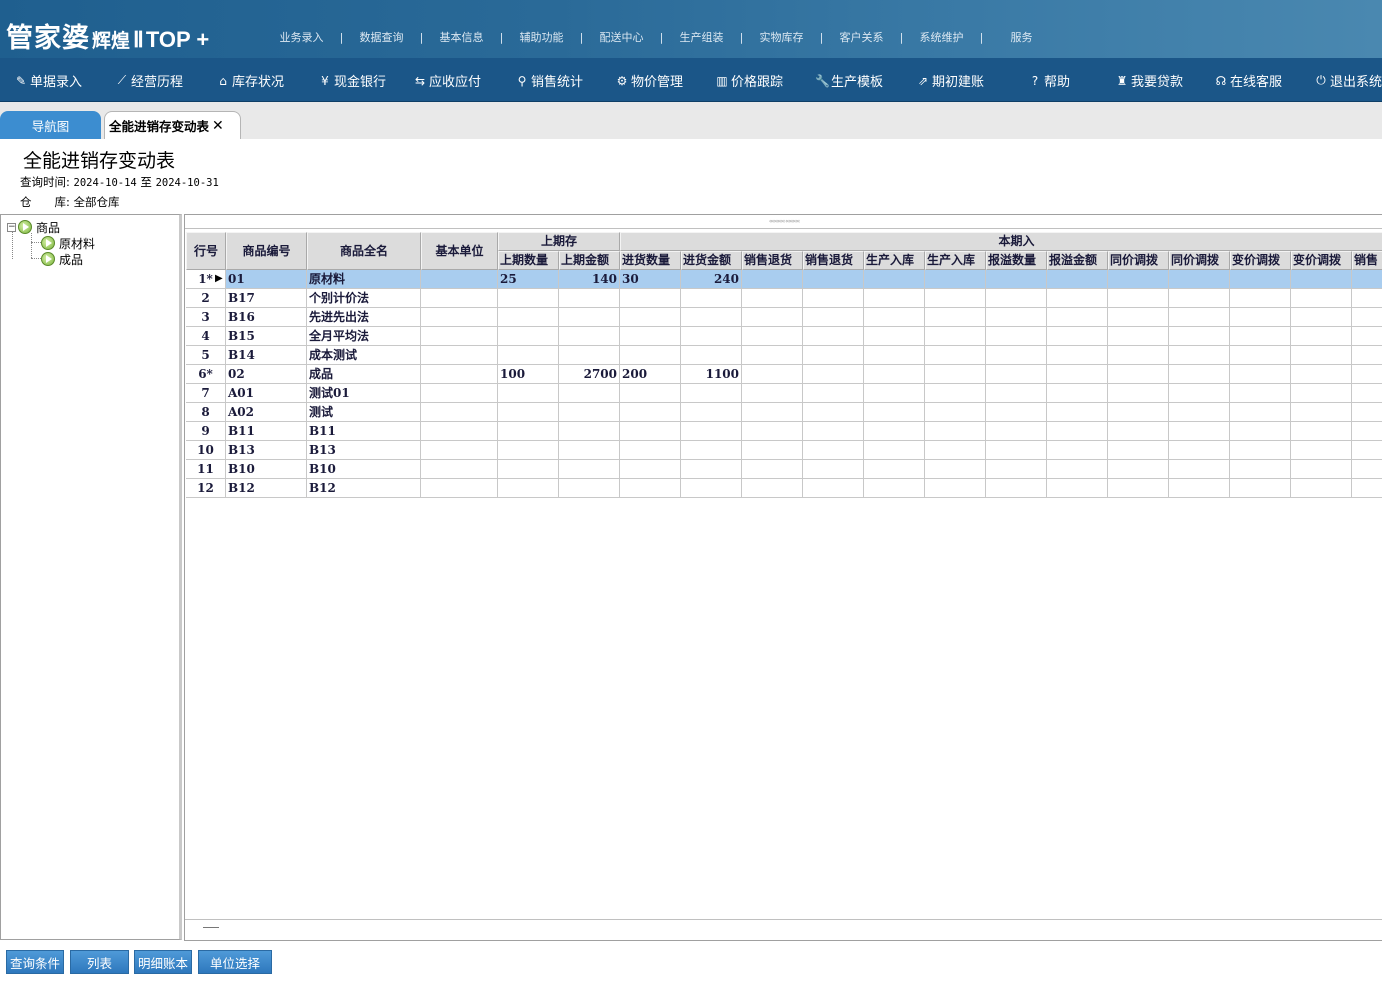 The width and height of the screenshot is (1382, 981). I want to click on close-icon: ✕, so click(218, 126).